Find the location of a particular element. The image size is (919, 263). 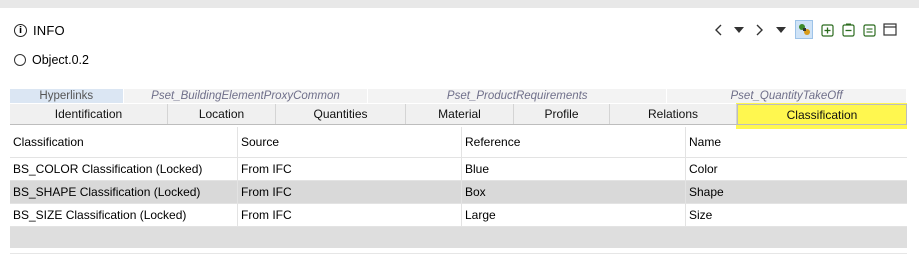

tab-material: Material is located at coordinates (460, 114).